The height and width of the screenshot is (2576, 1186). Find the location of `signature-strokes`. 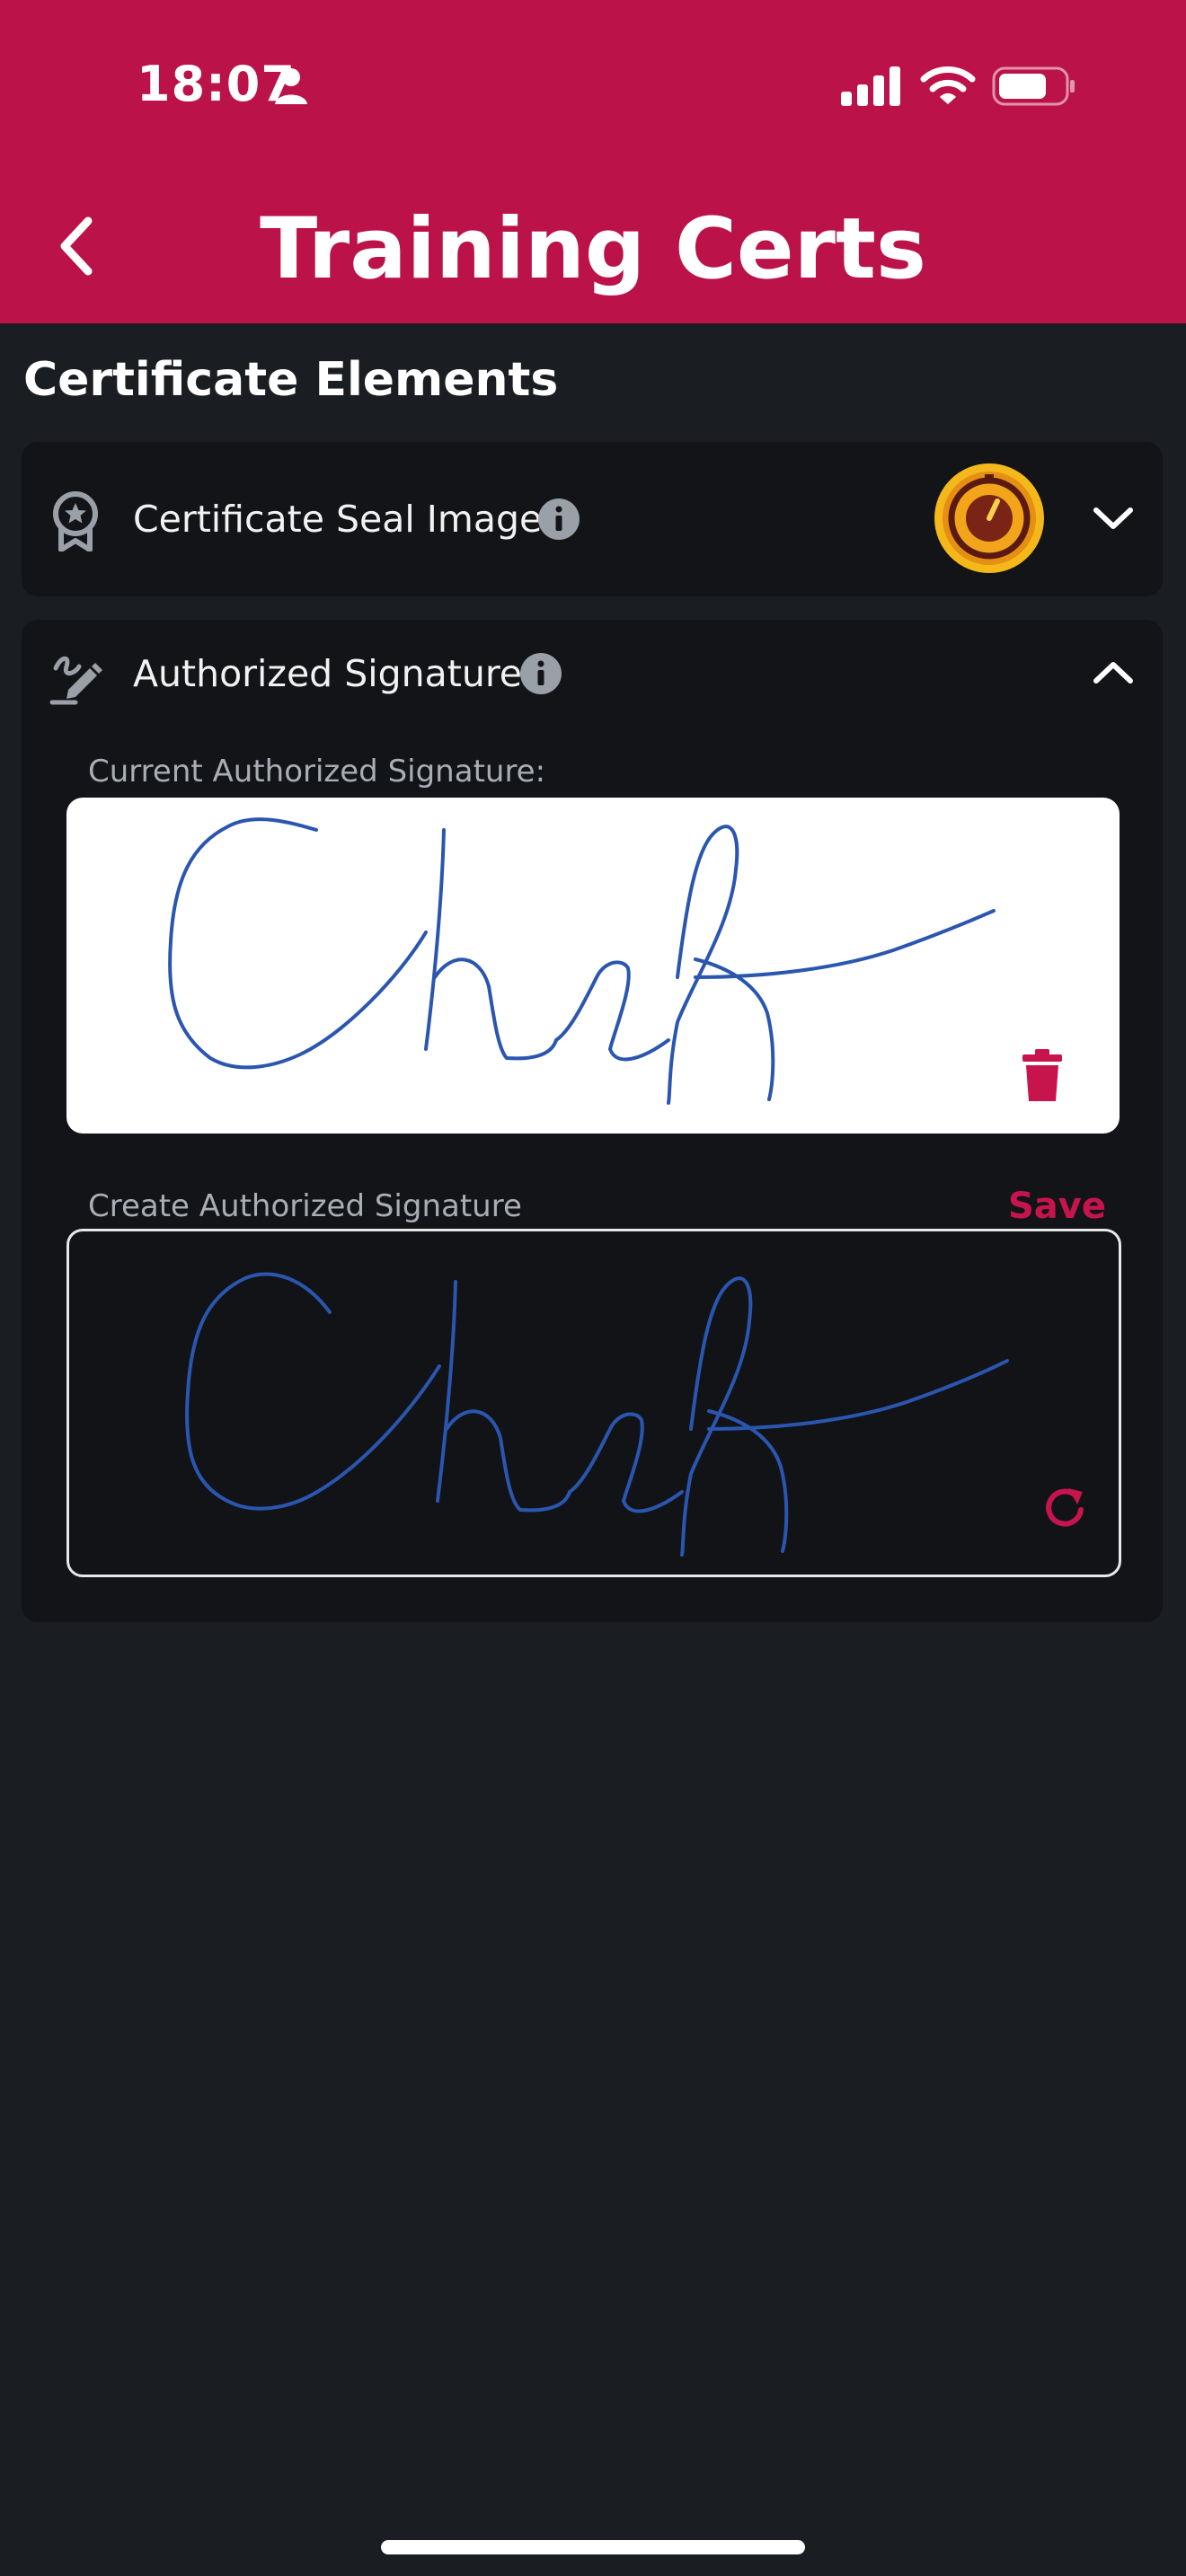

signature-strokes is located at coordinates (582, 961).